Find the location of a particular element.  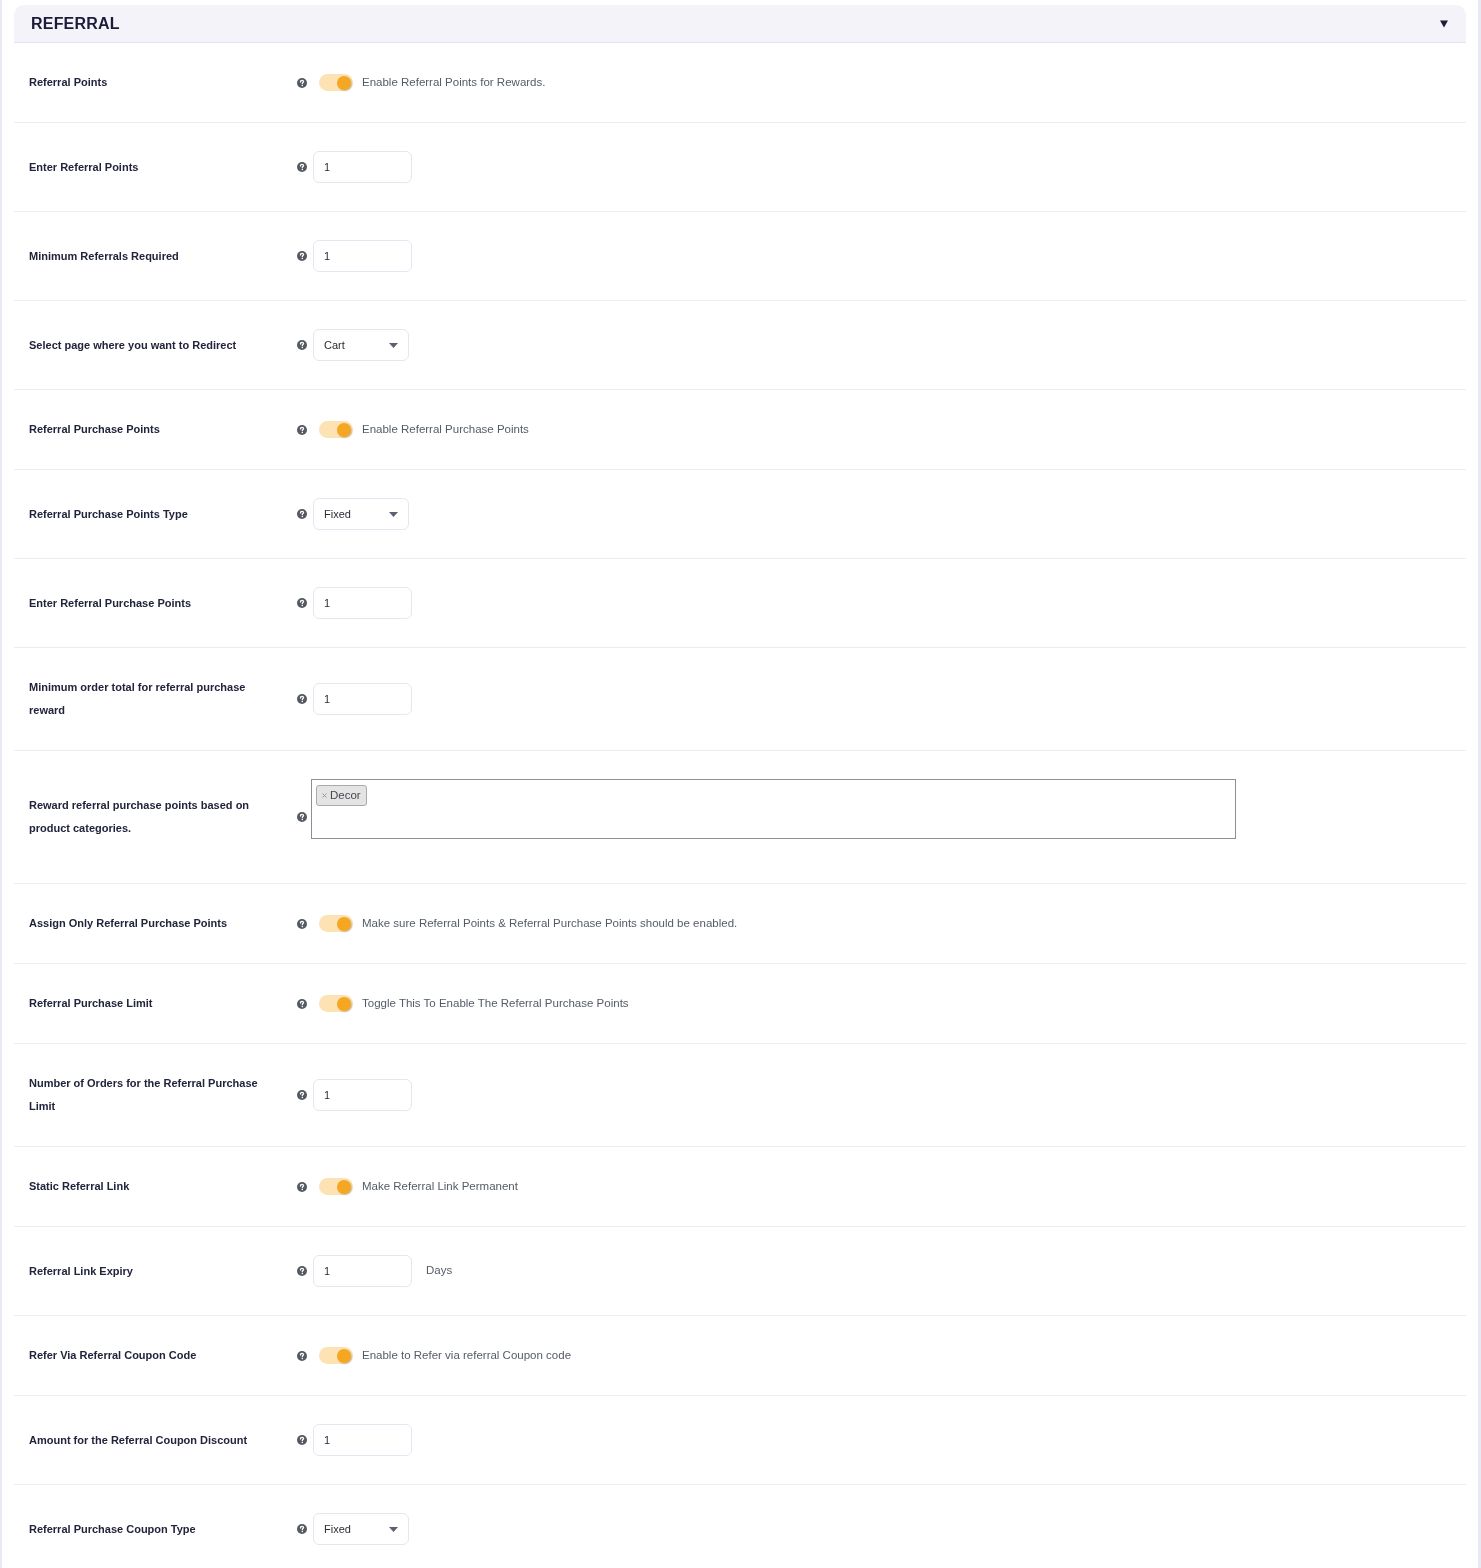

setting-label: Referral Purchase Points is located at coordinates (95, 429).